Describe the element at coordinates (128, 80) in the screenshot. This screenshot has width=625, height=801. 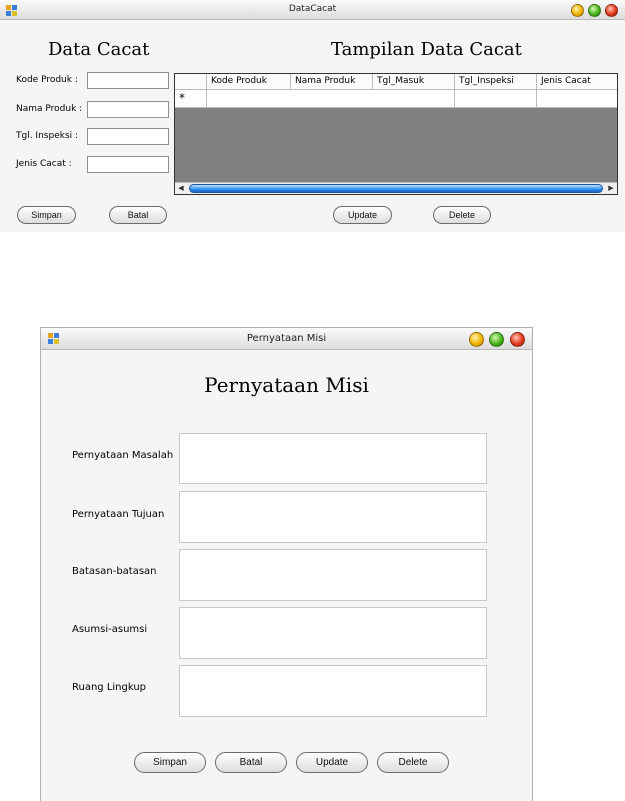
I see `kode-produk-input` at that location.